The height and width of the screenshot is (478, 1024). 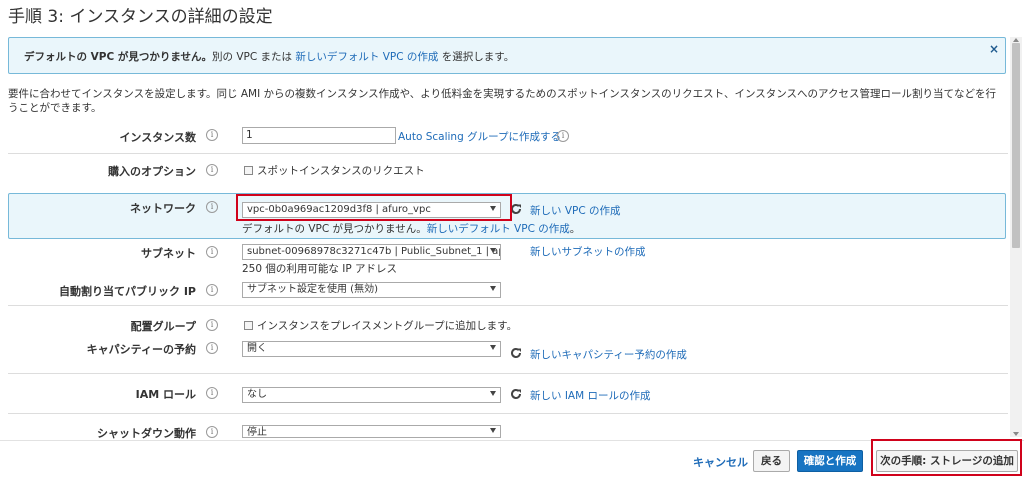 I want to click on auto-scaling-link: Auto Scaling グループに作成する, so click(x=479, y=136).